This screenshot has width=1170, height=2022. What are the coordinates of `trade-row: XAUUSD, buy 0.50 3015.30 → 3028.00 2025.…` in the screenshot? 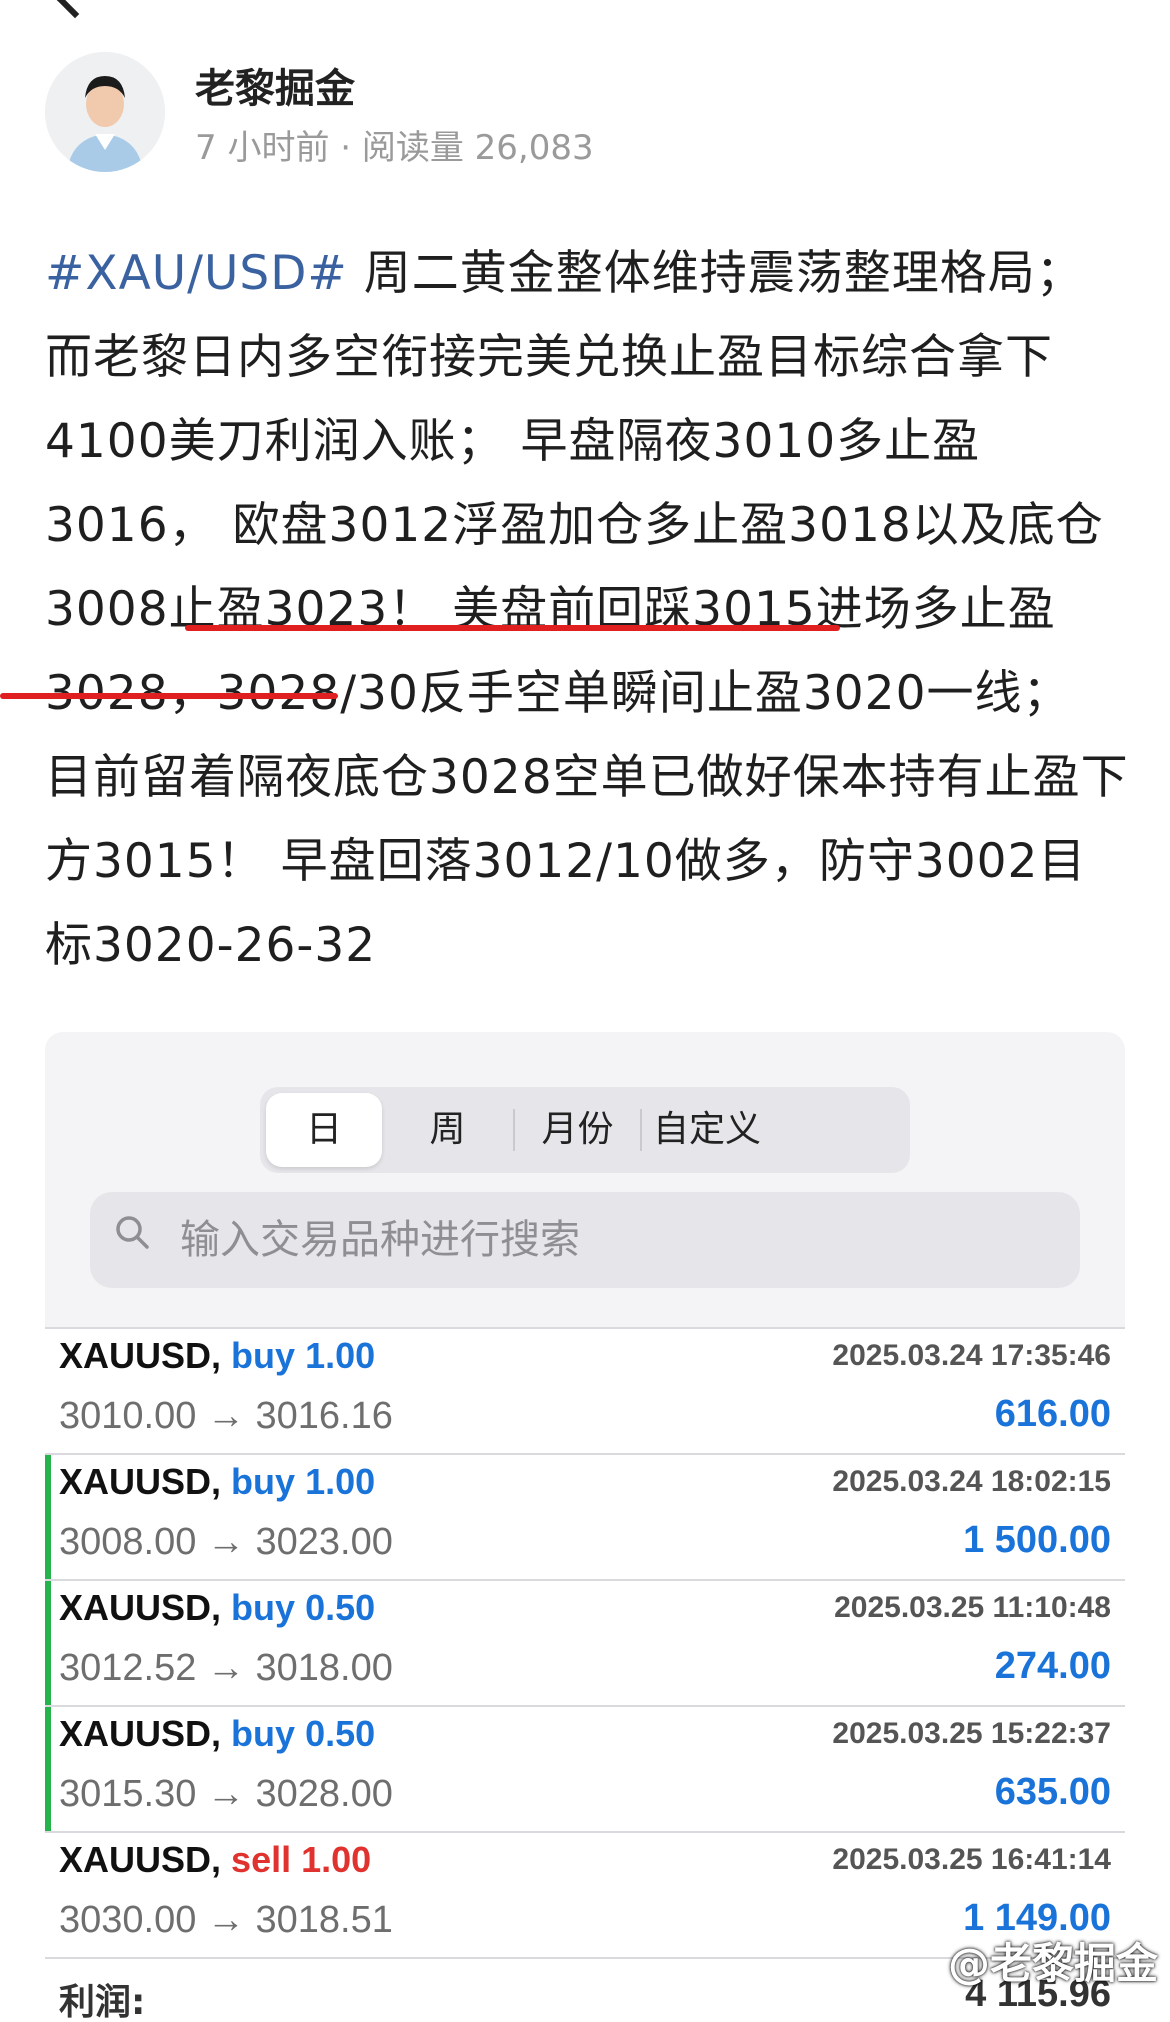 It's located at (585, 1768).